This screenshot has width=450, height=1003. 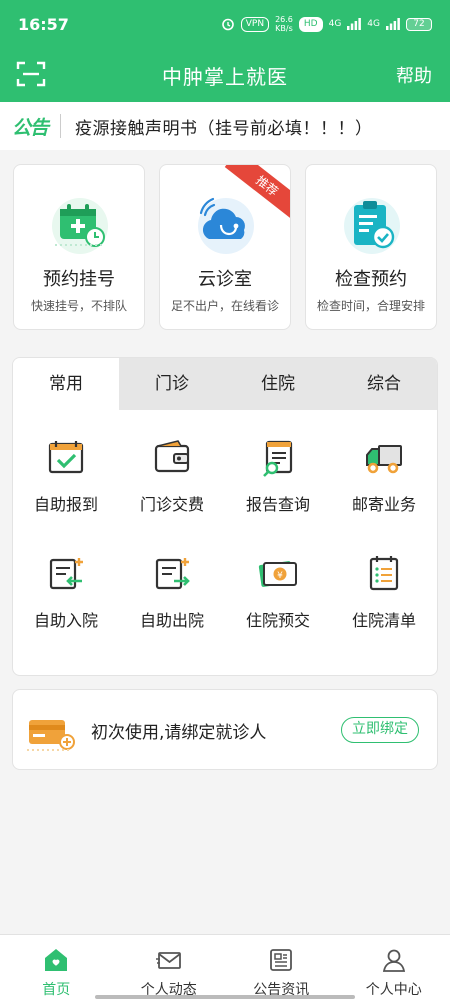 I want to click on card-title: 检查预约, so click(x=371, y=279).